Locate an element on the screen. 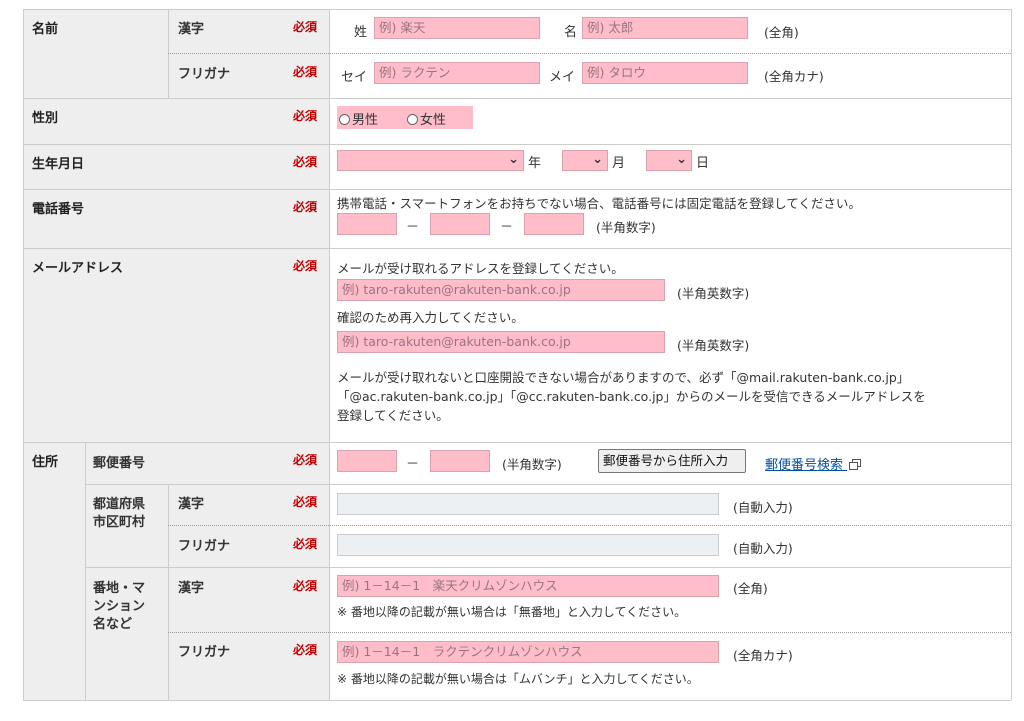 The height and width of the screenshot is (721, 1024). email-warning-line3: 登録してください。 is located at coordinates (393, 415).